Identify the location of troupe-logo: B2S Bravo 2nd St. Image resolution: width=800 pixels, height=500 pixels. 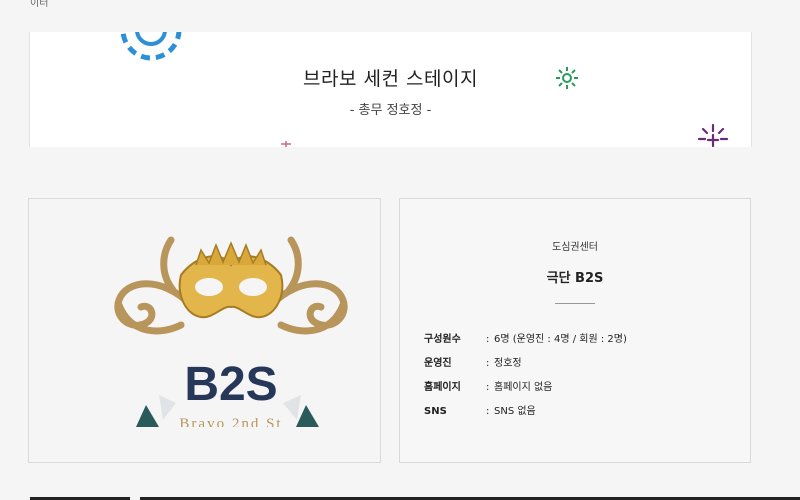
(231, 331).